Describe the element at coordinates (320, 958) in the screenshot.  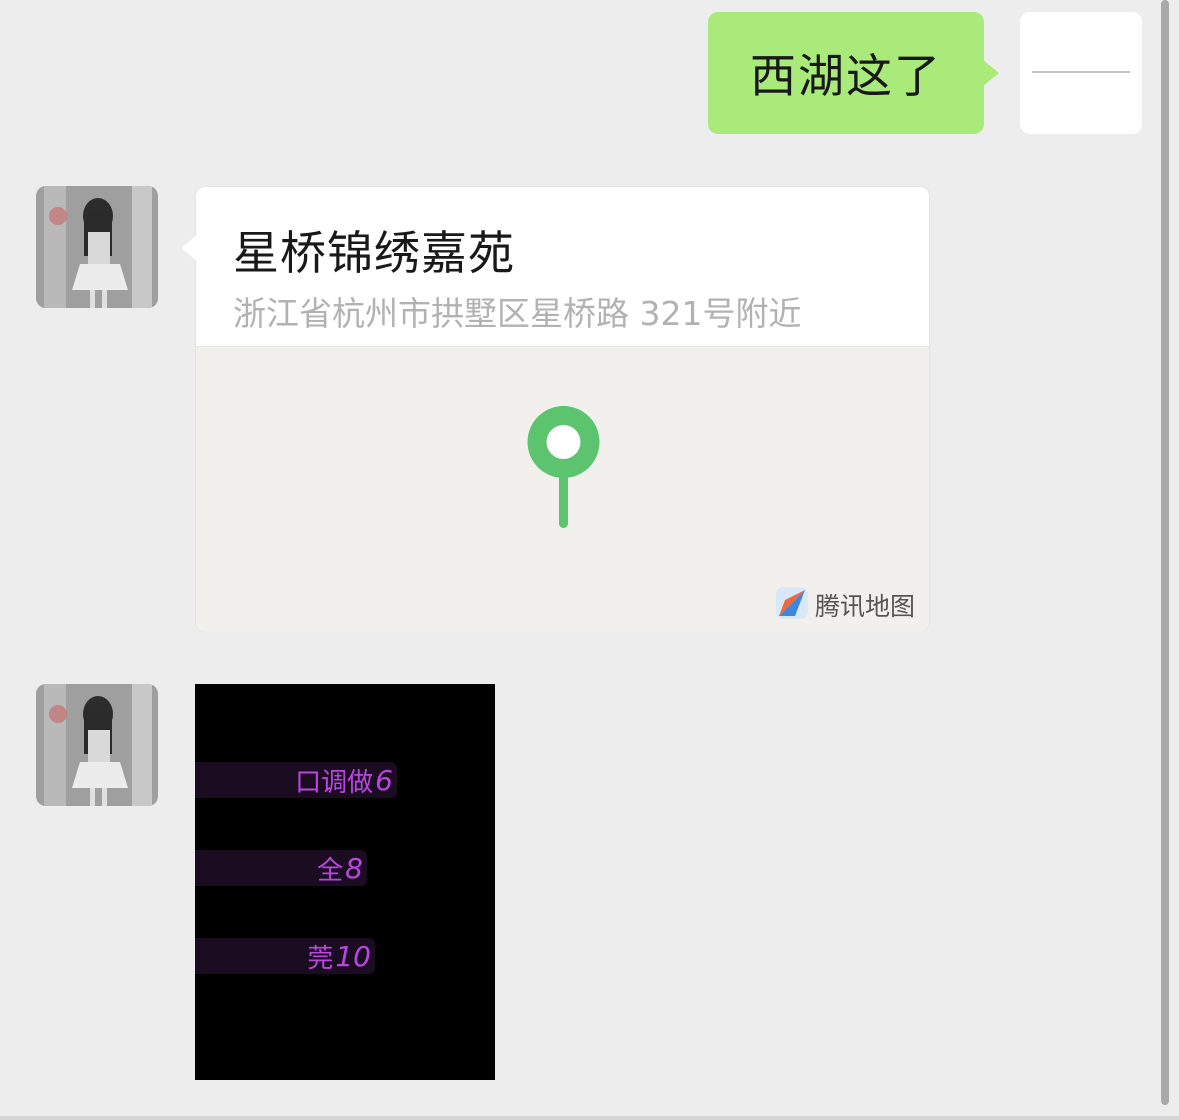
I see `image-row-text: 莞` at that location.